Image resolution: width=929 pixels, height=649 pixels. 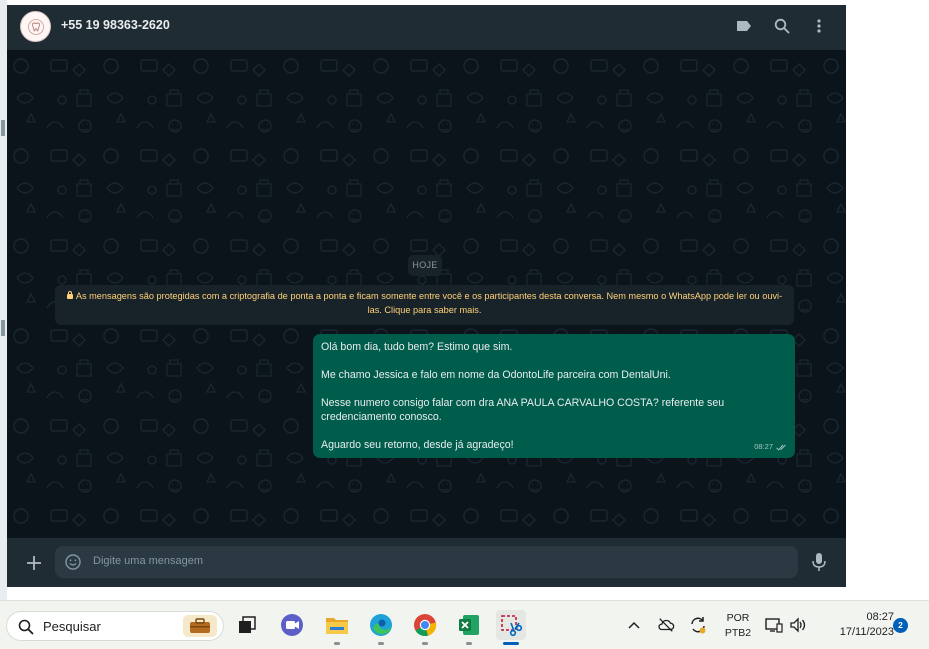 What do you see at coordinates (819, 26) in the screenshot?
I see `menu-dots-icon` at bounding box center [819, 26].